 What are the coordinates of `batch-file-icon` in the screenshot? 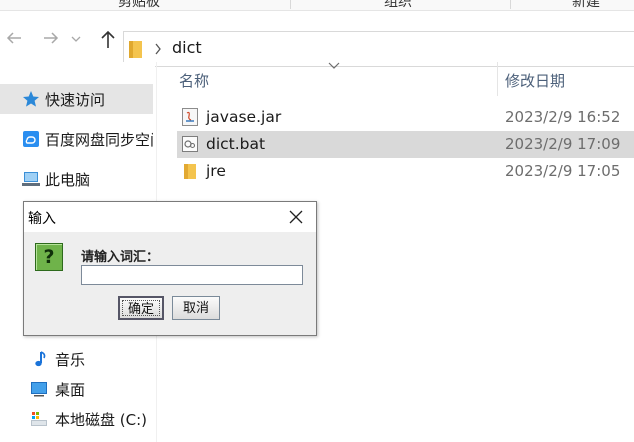 It's located at (190, 144).